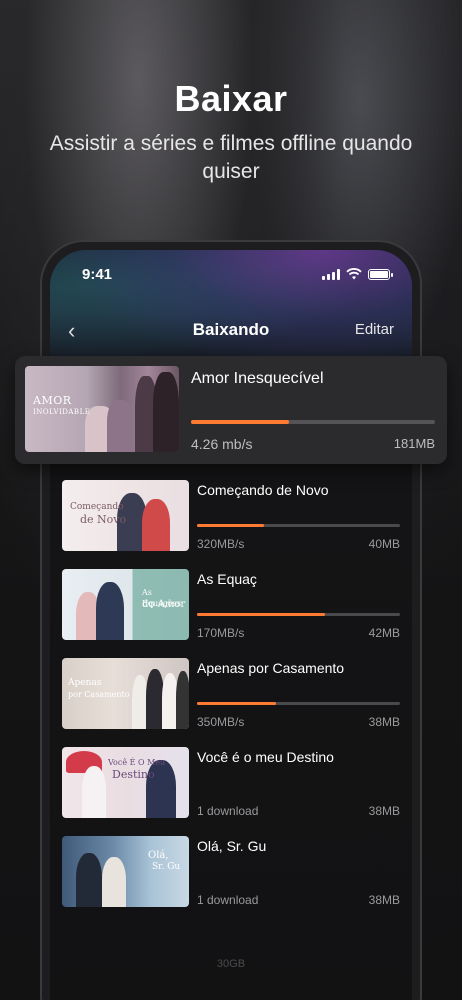 The width and height of the screenshot is (462, 1000). Describe the element at coordinates (331, 274) in the screenshot. I see `cellular-signal-icon` at that location.